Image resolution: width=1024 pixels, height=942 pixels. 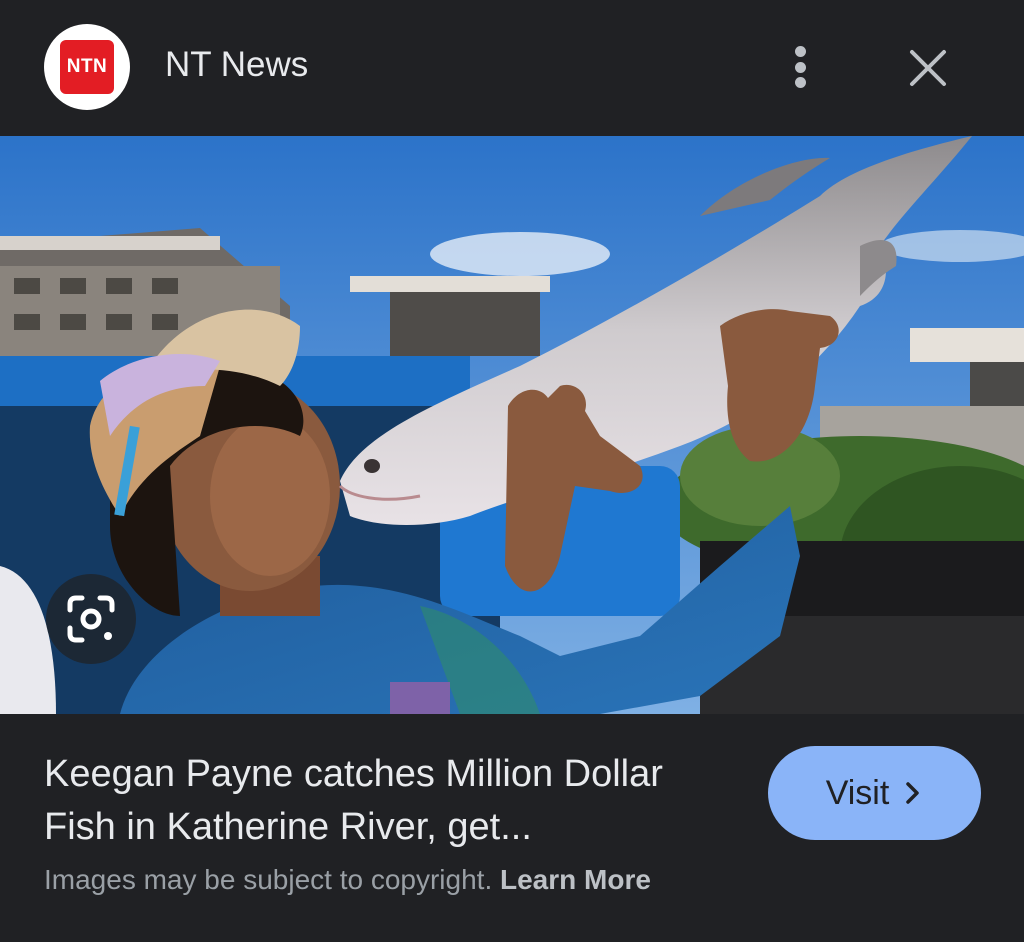 What do you see at coordinates (236, 65) in the screenshot?
I see `source-name: NT News` at bounding box center [236, 65].